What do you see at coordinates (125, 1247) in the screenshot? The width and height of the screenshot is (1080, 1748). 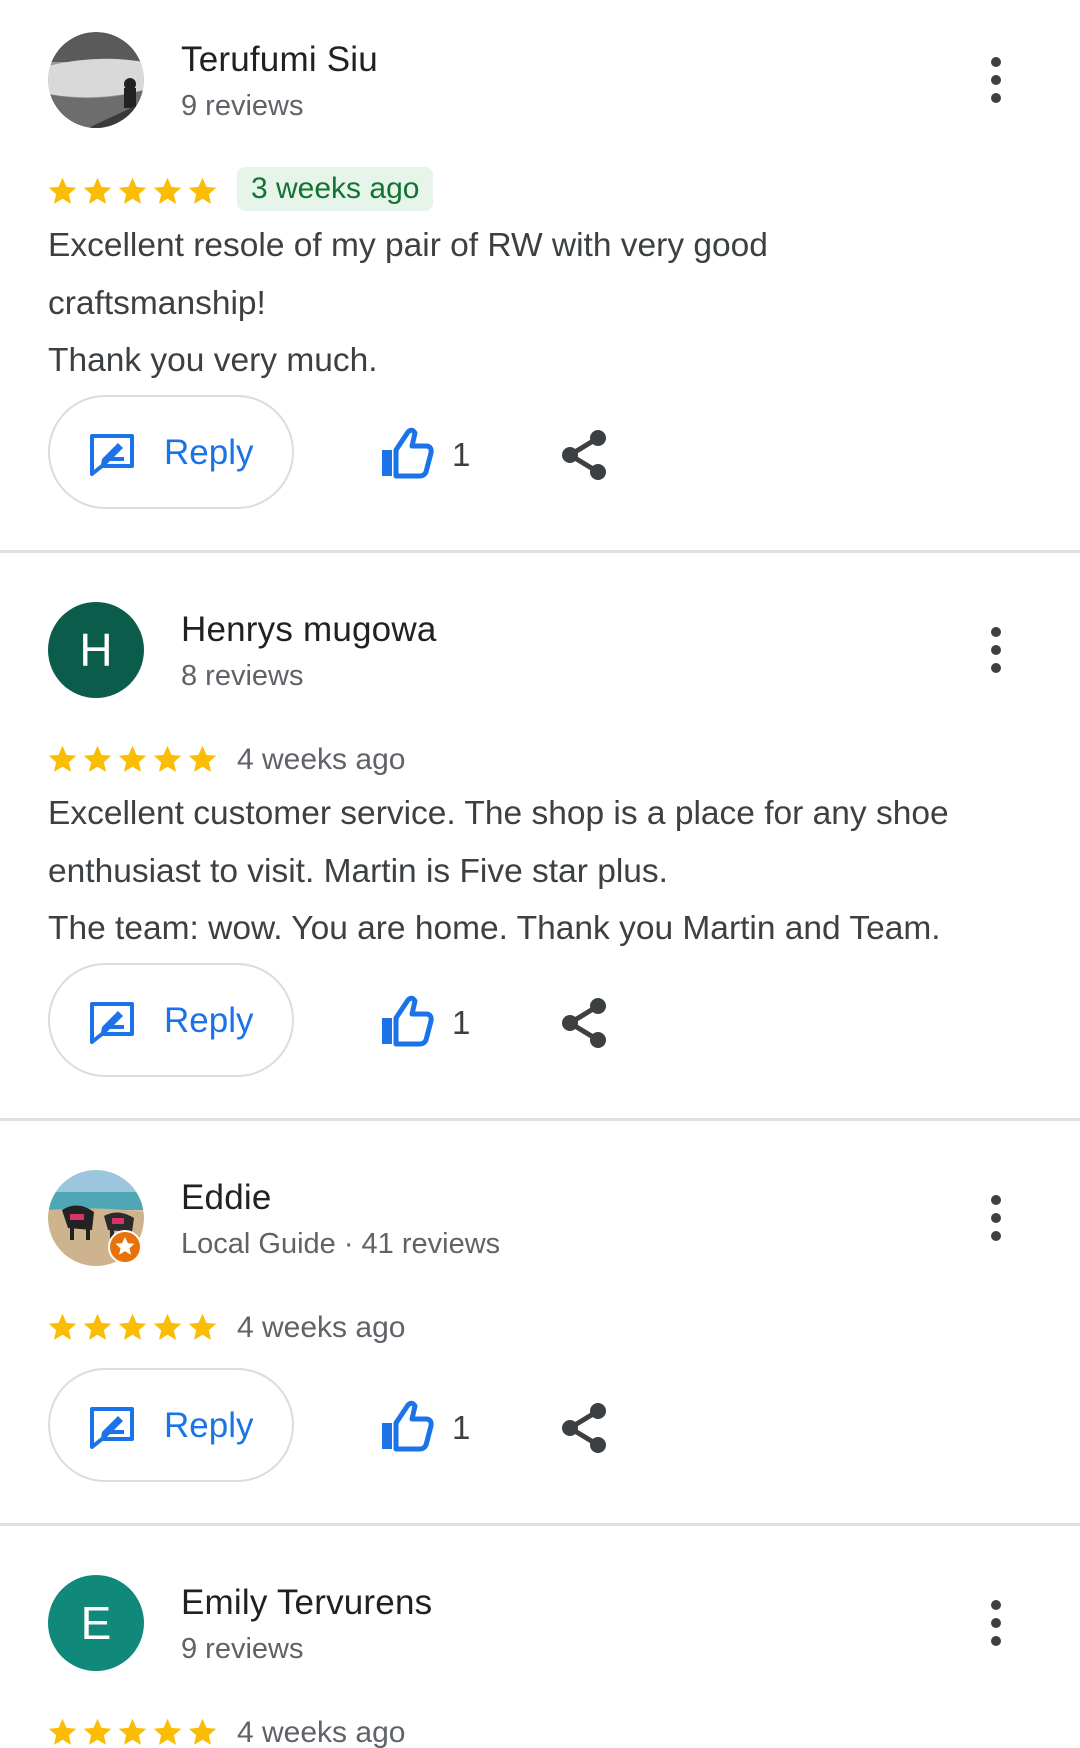 I see `local-guide-star-icon` at bounding box center [125, 1247].